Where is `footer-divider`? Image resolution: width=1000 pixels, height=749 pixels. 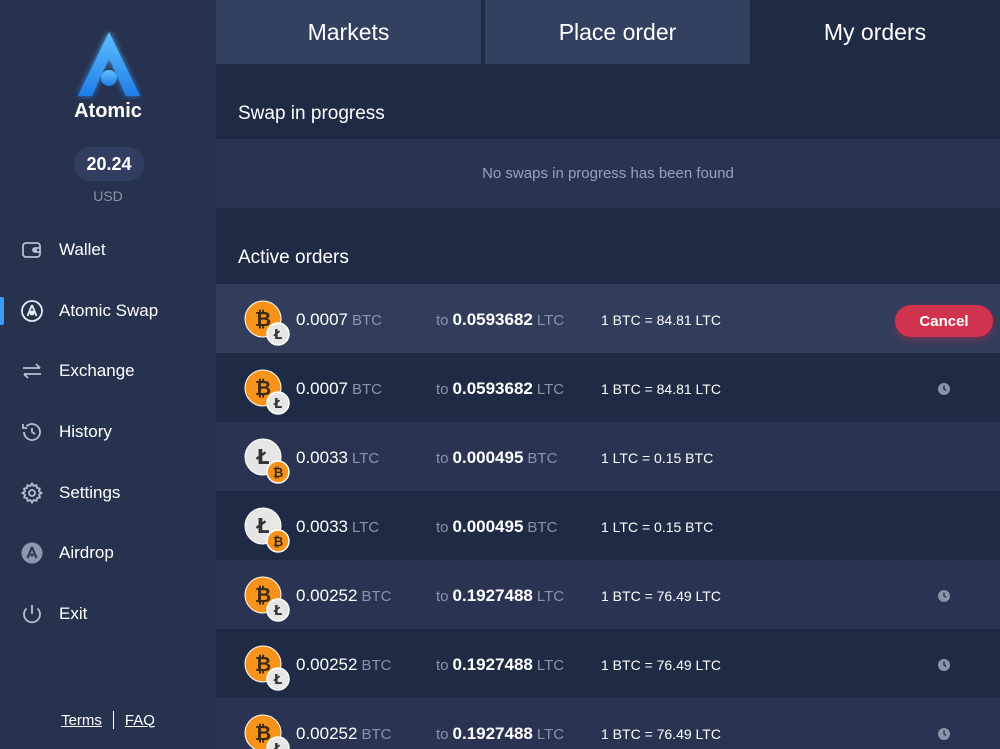
footer-divider is located at coordinates (113, 720).